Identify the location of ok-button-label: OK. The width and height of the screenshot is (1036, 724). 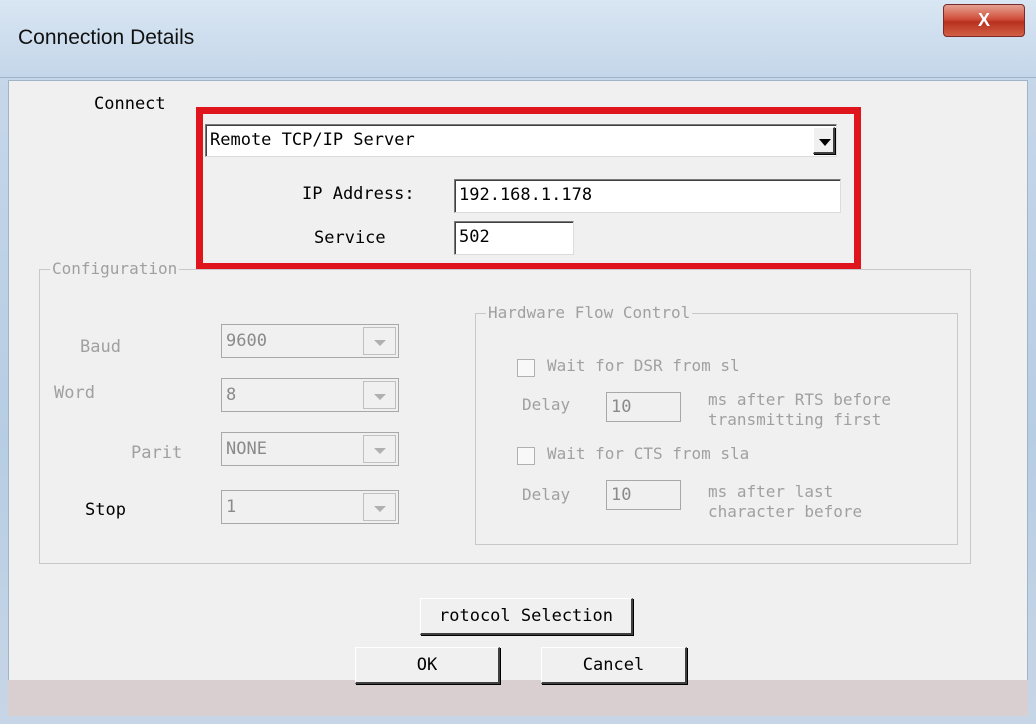
(427, 665).